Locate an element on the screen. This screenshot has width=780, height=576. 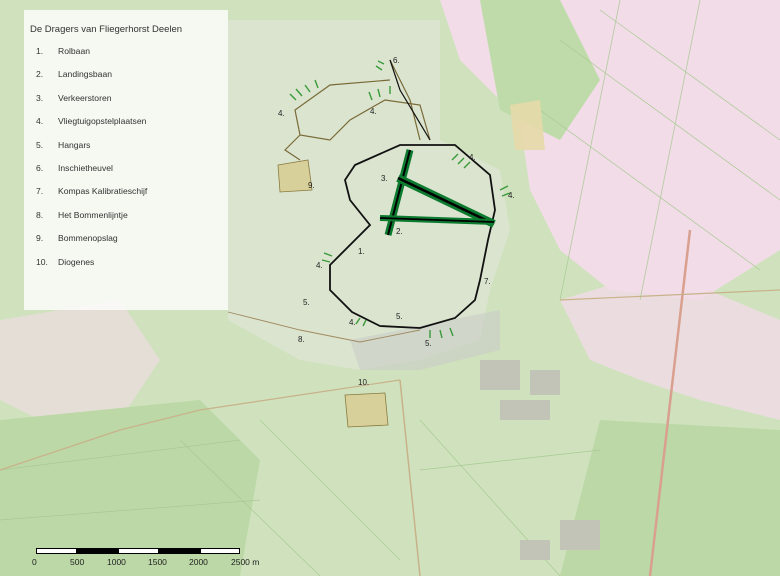
legend-item-label: Hangars is located at coordinates (74, 144).